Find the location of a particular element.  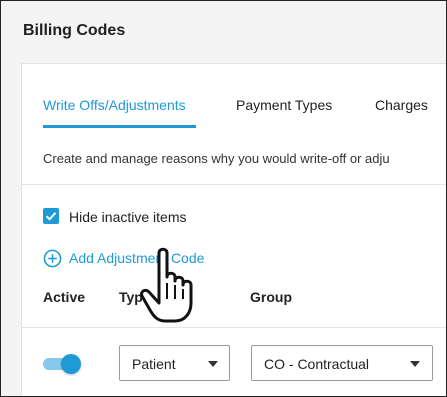

hide-inactive-checkbox is located at coordinates (51, 216).